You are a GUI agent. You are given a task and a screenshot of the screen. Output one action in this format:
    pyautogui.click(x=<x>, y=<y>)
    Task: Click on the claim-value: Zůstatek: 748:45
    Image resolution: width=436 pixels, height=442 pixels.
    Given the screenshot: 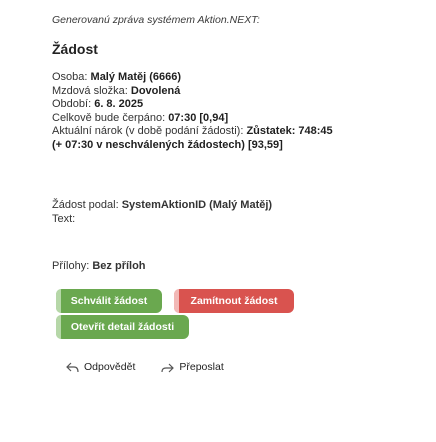 What is the action you would take?
    pyautogui.click(x=289, y=131)
    